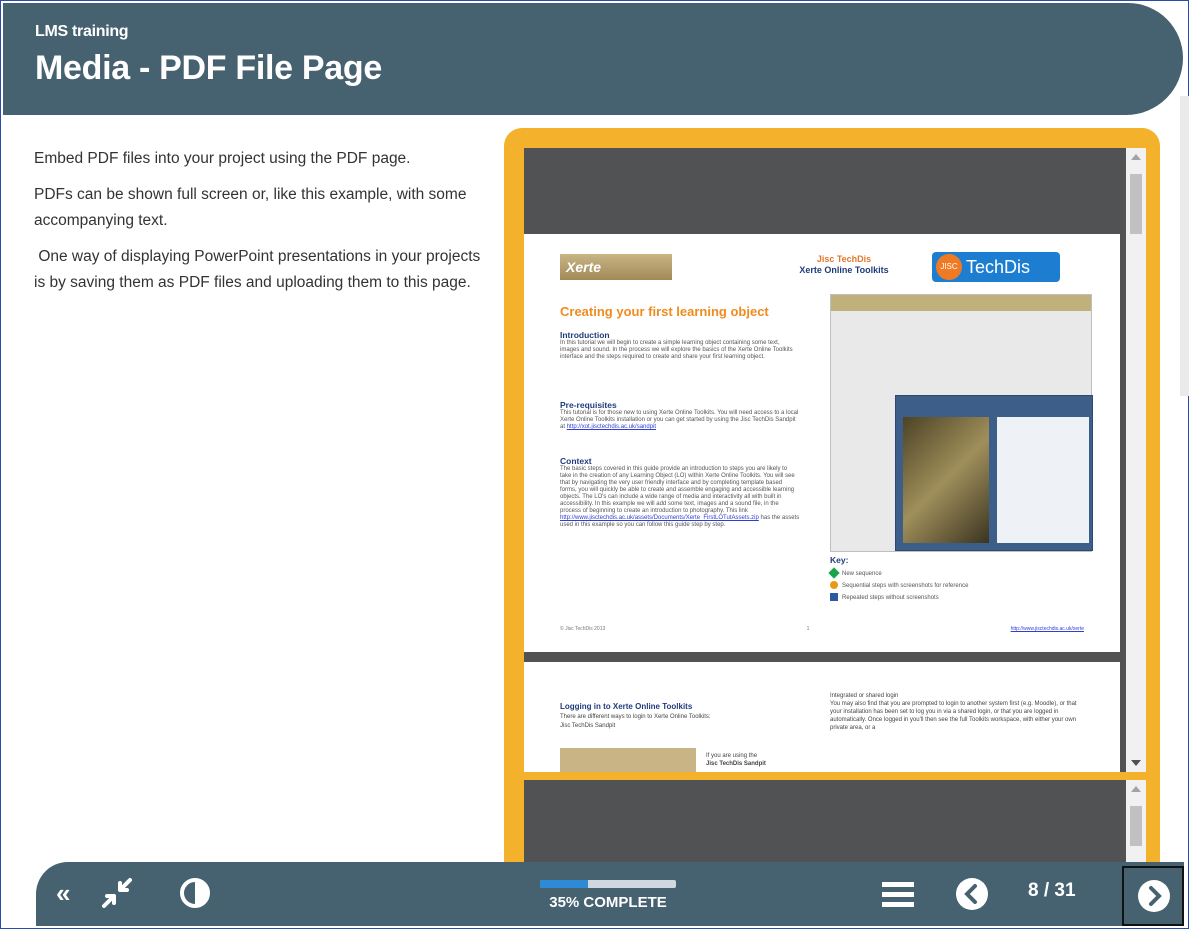 The height and width of the screenshot is (929, 1189). I want to click on square-icon, so click(834, 597).